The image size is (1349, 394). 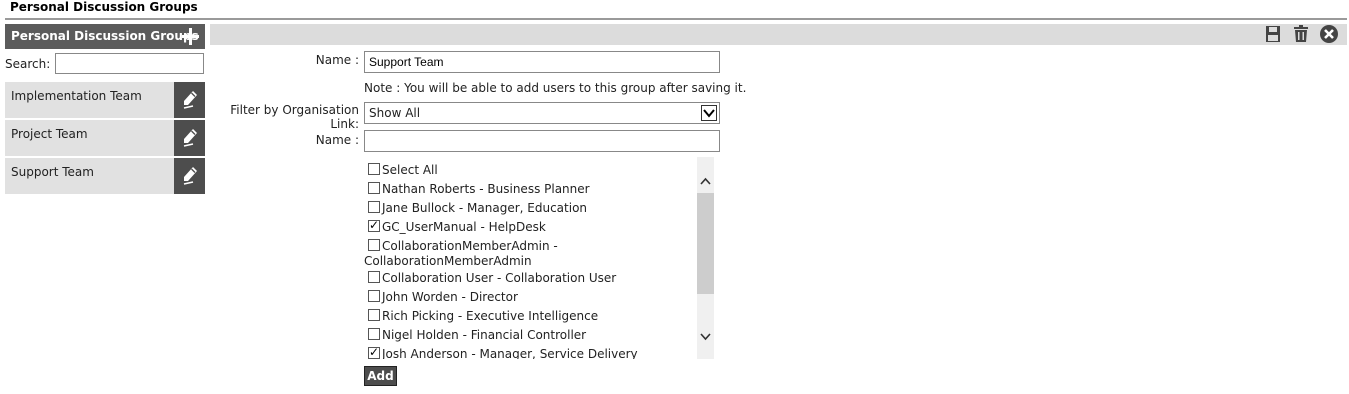 What do you see at coordinates (294, 117) in the screenshot?
I see `filter-label: Filter by Organisation Link:` at bounding box center [294, 117].